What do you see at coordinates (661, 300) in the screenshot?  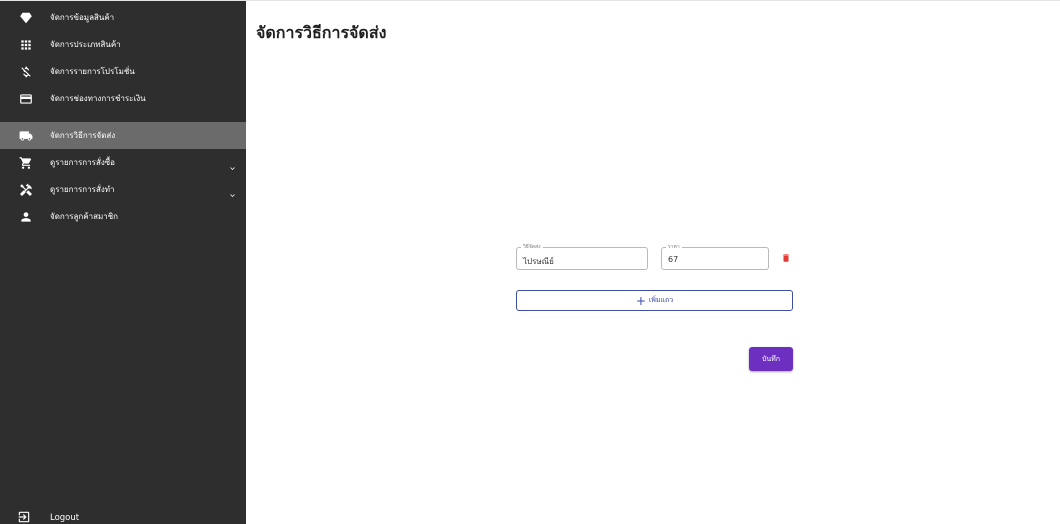 I see `add-row-label: เพิ่มแถว` at bounding box center [661, 300].